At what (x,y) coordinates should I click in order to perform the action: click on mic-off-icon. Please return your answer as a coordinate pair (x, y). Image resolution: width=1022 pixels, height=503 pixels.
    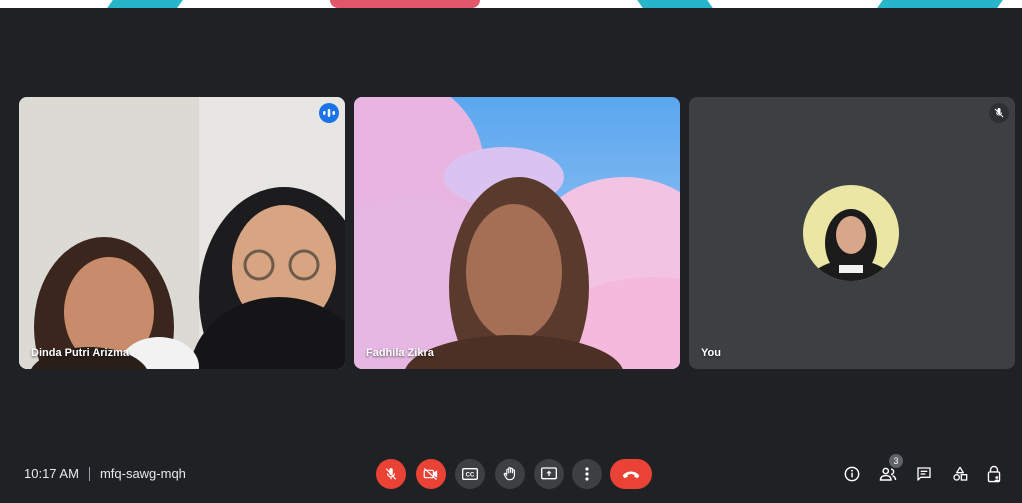
    Looking at the image, I should click on (391, 474).